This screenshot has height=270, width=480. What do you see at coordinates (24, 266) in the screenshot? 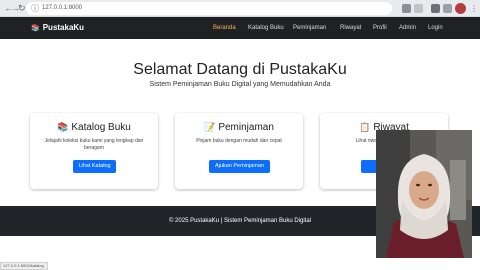
I see `status-bar: 127.0.0.1:8000/katalog` at bounding box center [24, 266].